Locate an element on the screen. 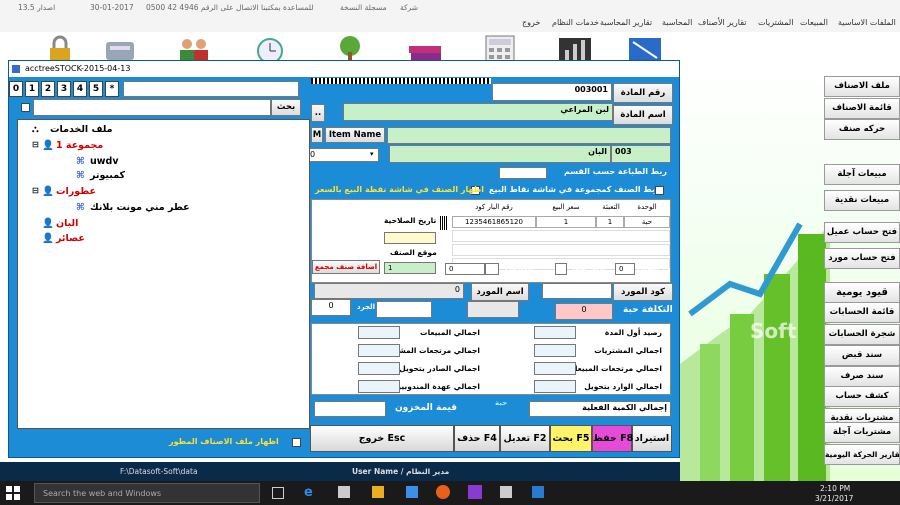 This screenshot has height=505, width=900. key-1: 1 is located at coordinates (32, 89).